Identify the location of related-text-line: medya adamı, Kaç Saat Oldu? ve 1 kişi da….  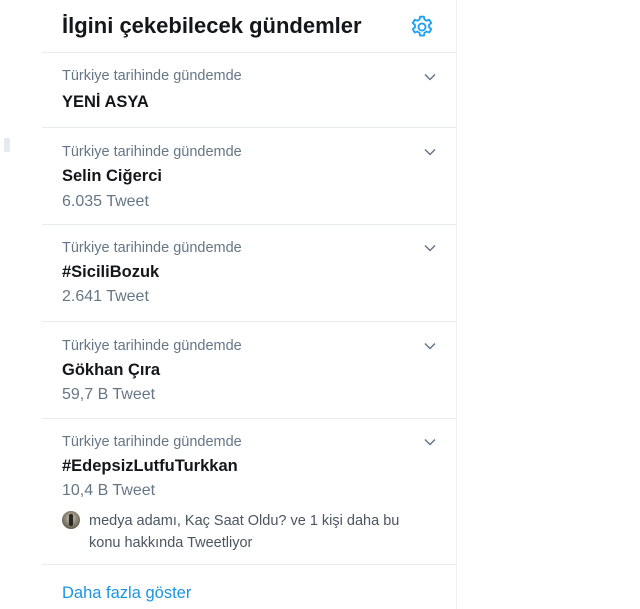
(244, 521).